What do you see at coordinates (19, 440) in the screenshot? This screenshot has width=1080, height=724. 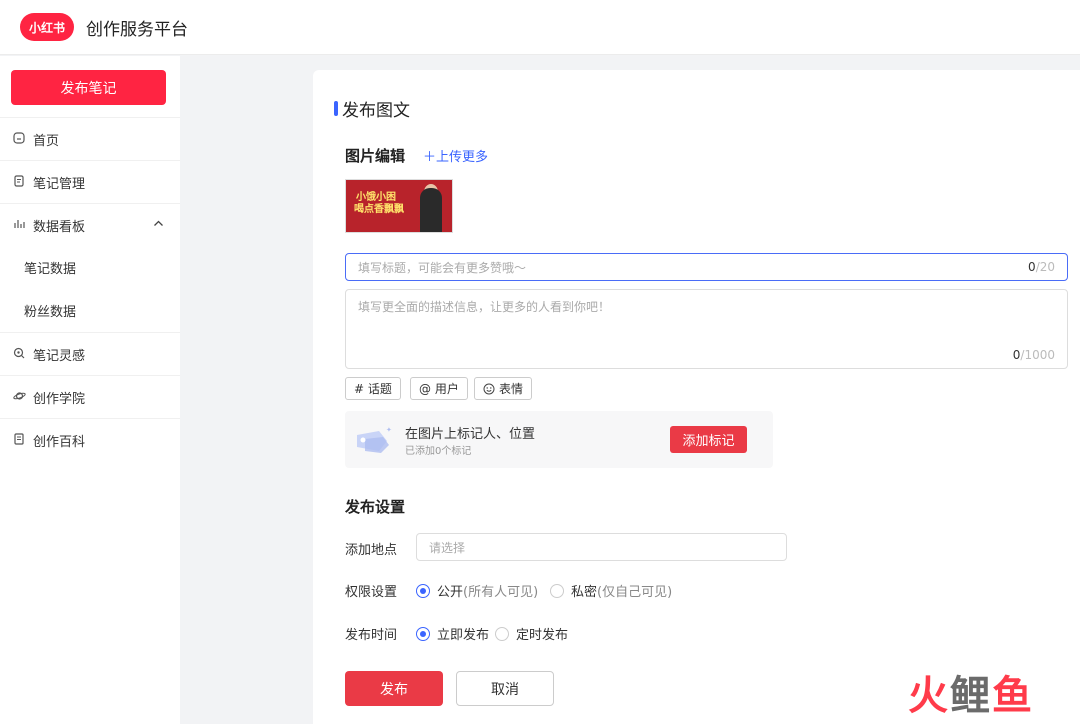 I see `book-icon` at bounding box center [19, 440].